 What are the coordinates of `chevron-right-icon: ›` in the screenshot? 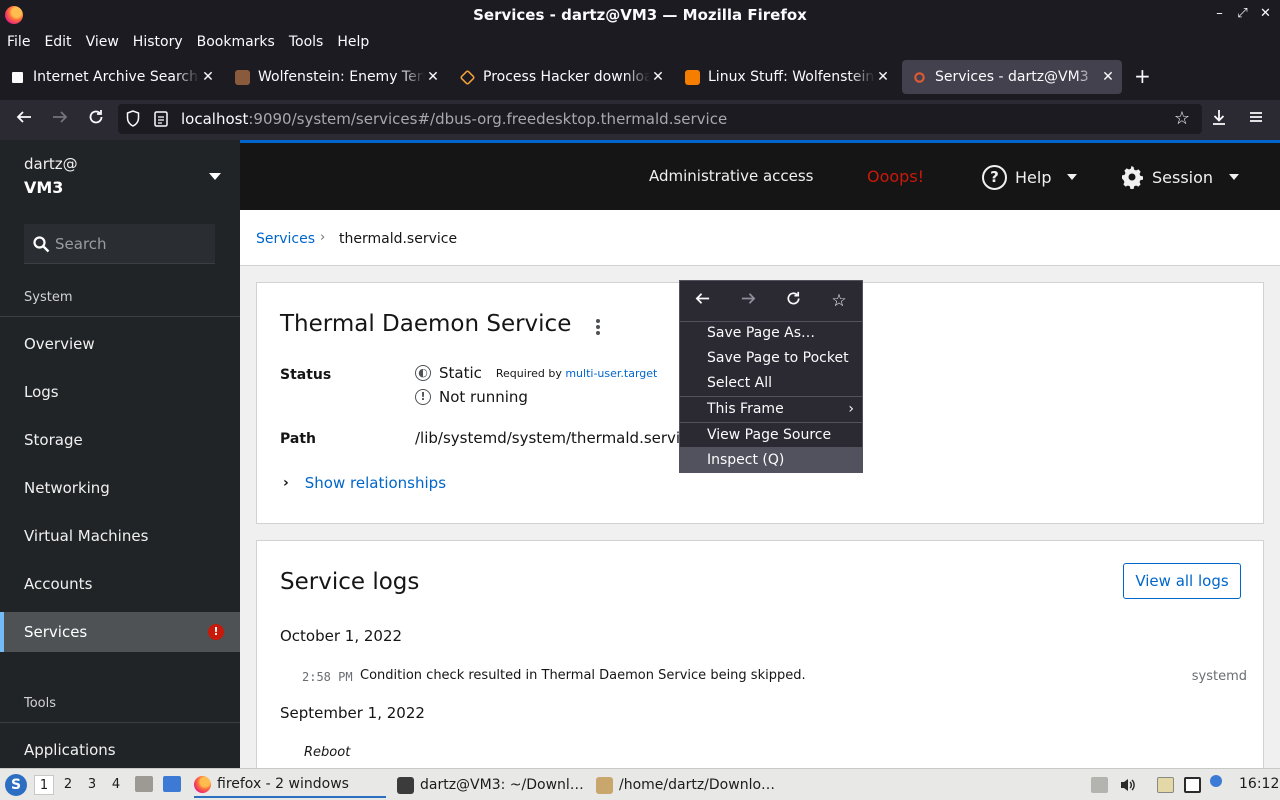 It's located at (286, 483).